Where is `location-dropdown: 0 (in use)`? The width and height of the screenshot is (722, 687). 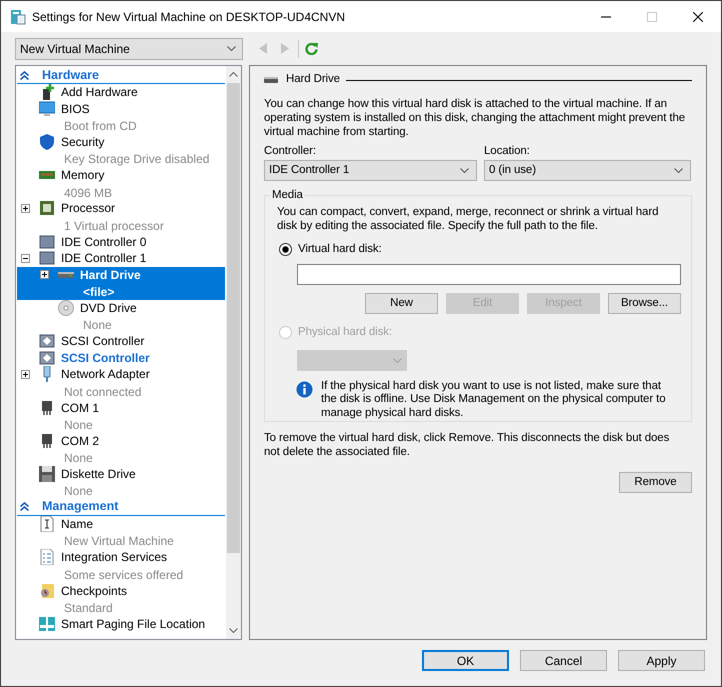 location-dropdown: 0 (in use) is located at coordinates (587, 170).